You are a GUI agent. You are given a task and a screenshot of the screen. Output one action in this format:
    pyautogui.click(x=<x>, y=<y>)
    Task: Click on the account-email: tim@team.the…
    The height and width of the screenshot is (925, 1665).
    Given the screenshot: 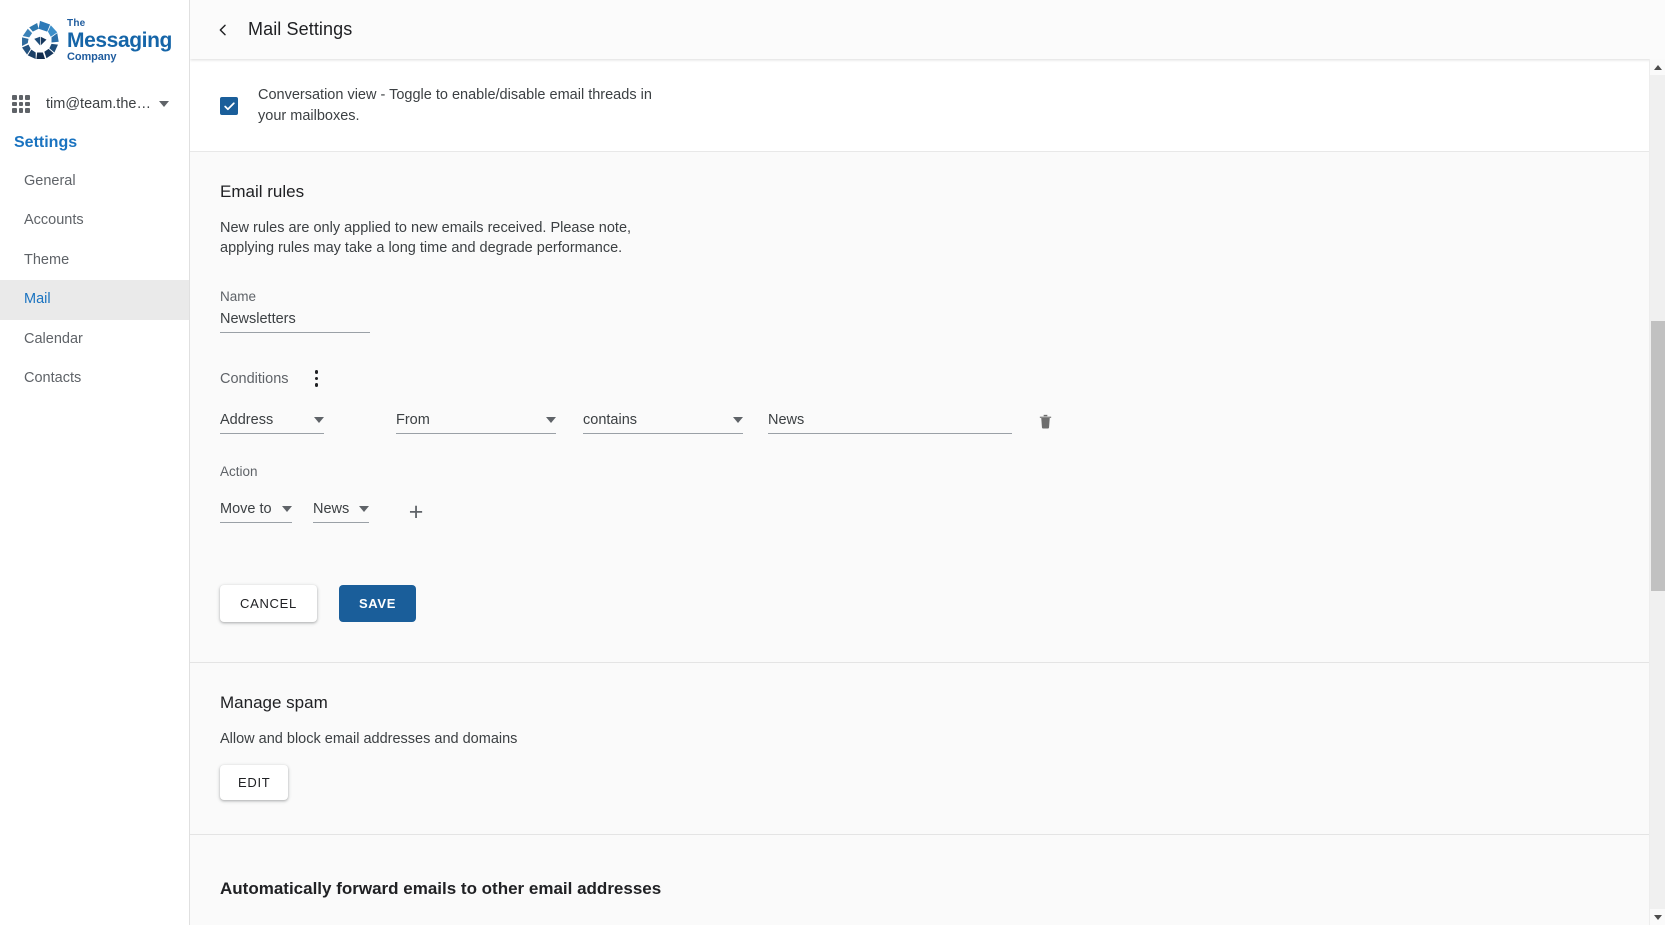 What is the action you would take?
    pyautogui.click(x=98, y=104)
    